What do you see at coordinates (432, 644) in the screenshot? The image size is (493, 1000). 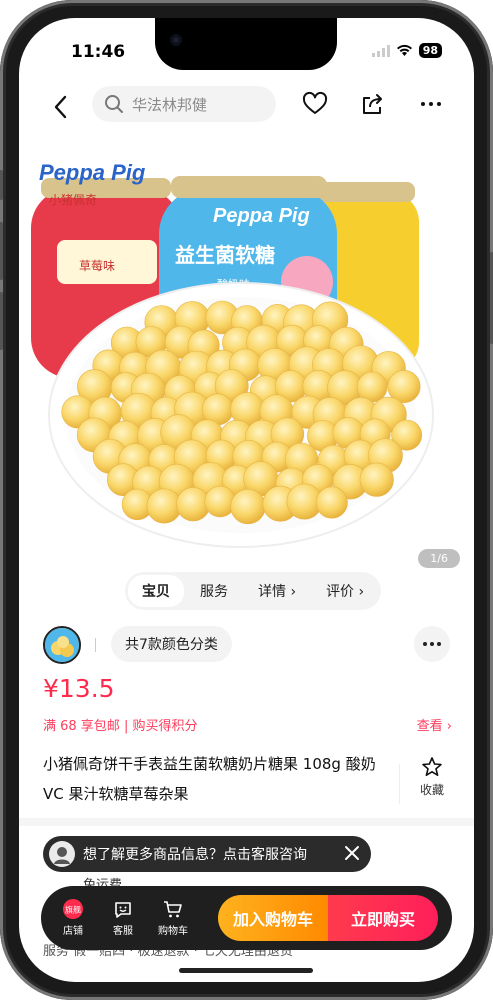 I see `more-options-button` at bounding box center [432, 644].